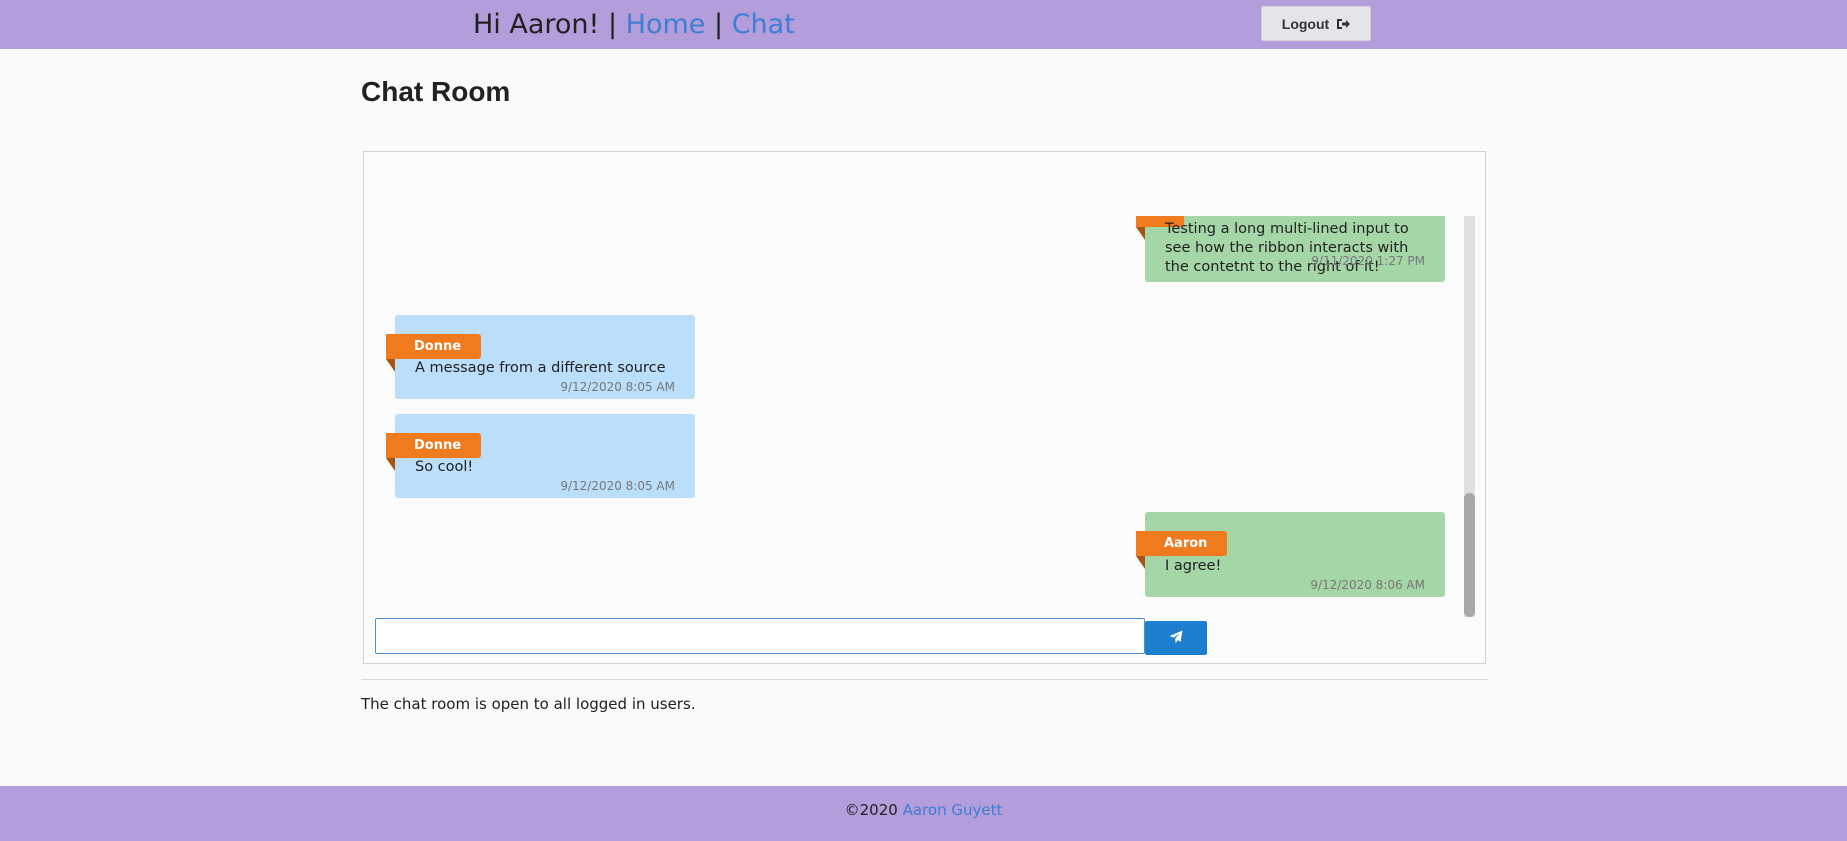  Describe the element at coordinates (666, 24) in the screenshot. I see `nav-link-home: Home` at that location.